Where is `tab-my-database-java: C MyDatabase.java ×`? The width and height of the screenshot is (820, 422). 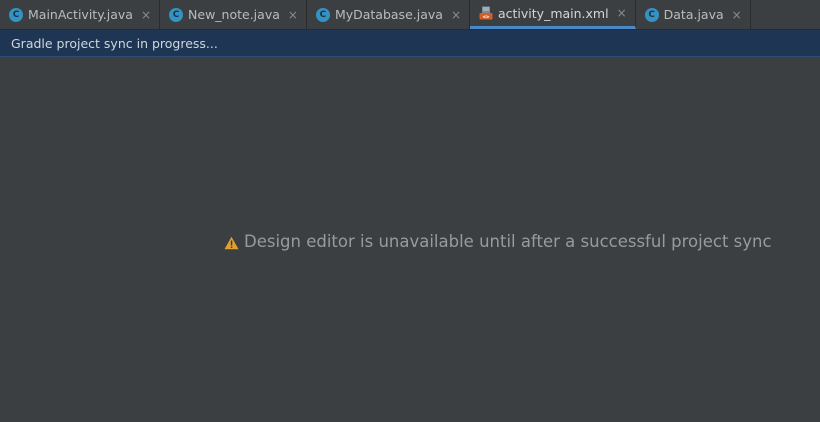
tab-my-database-java: C MyDatabase.java × is located at coordinates (388, 14).